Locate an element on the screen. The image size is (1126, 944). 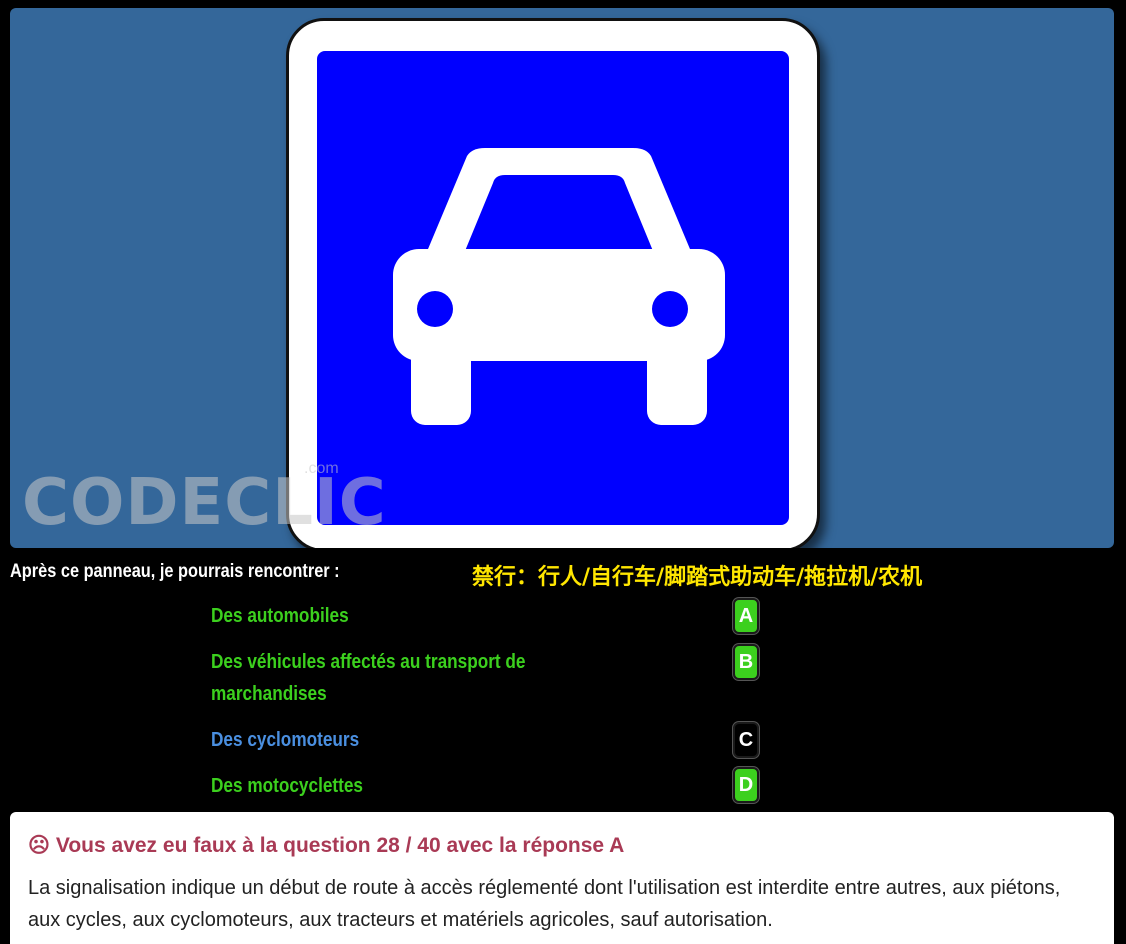
frown-icon: ☹ is located at coordinates (39, 845).